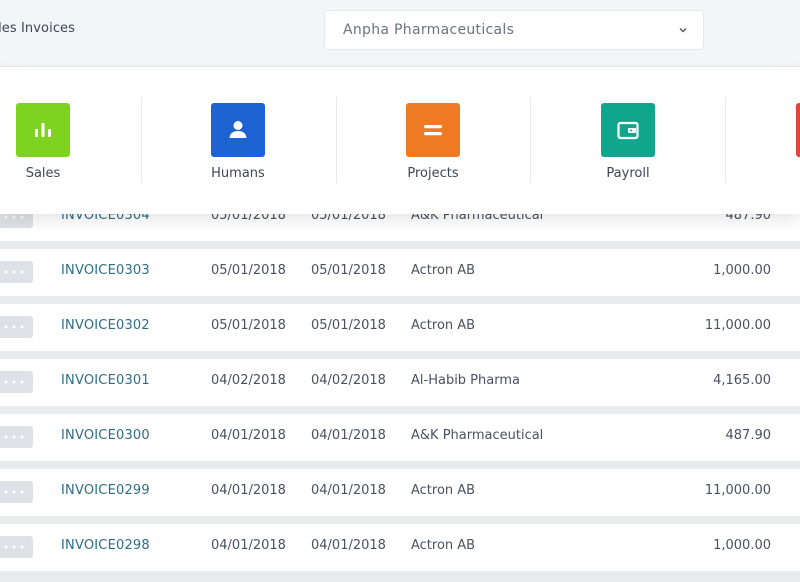 Image resolution: width=800 pixels, height=582 pixels. I want to click on projects-tile, so click(433, 130).